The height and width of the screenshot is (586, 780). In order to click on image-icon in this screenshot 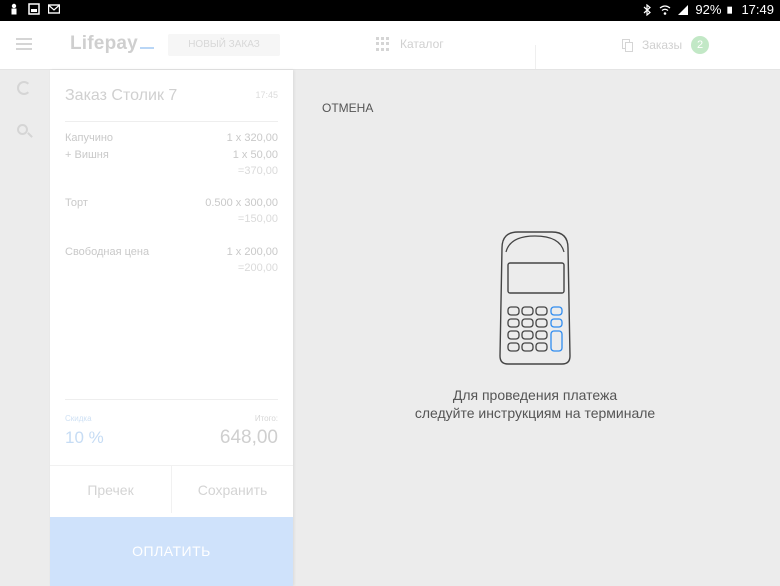, I will do `click(34, 9)`.